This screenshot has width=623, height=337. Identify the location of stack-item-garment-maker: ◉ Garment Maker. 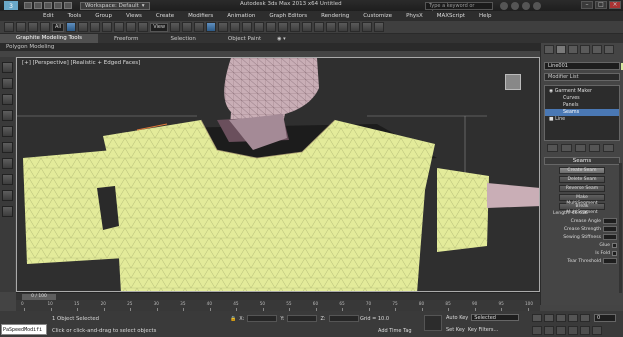
(582, 91).